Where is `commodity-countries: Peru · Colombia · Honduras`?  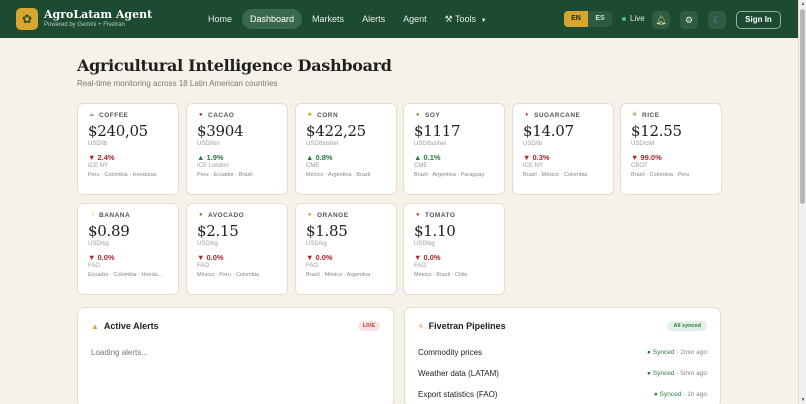
commodity-countries: Peru · Colombia · Honduras is located at coordinates (122, 175).